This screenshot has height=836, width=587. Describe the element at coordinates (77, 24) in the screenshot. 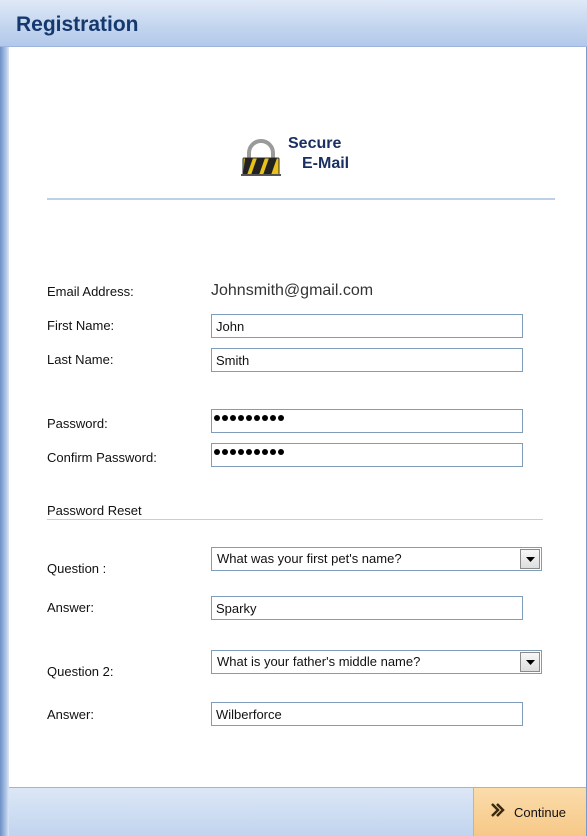

I see `window-title: Registration` at that location.